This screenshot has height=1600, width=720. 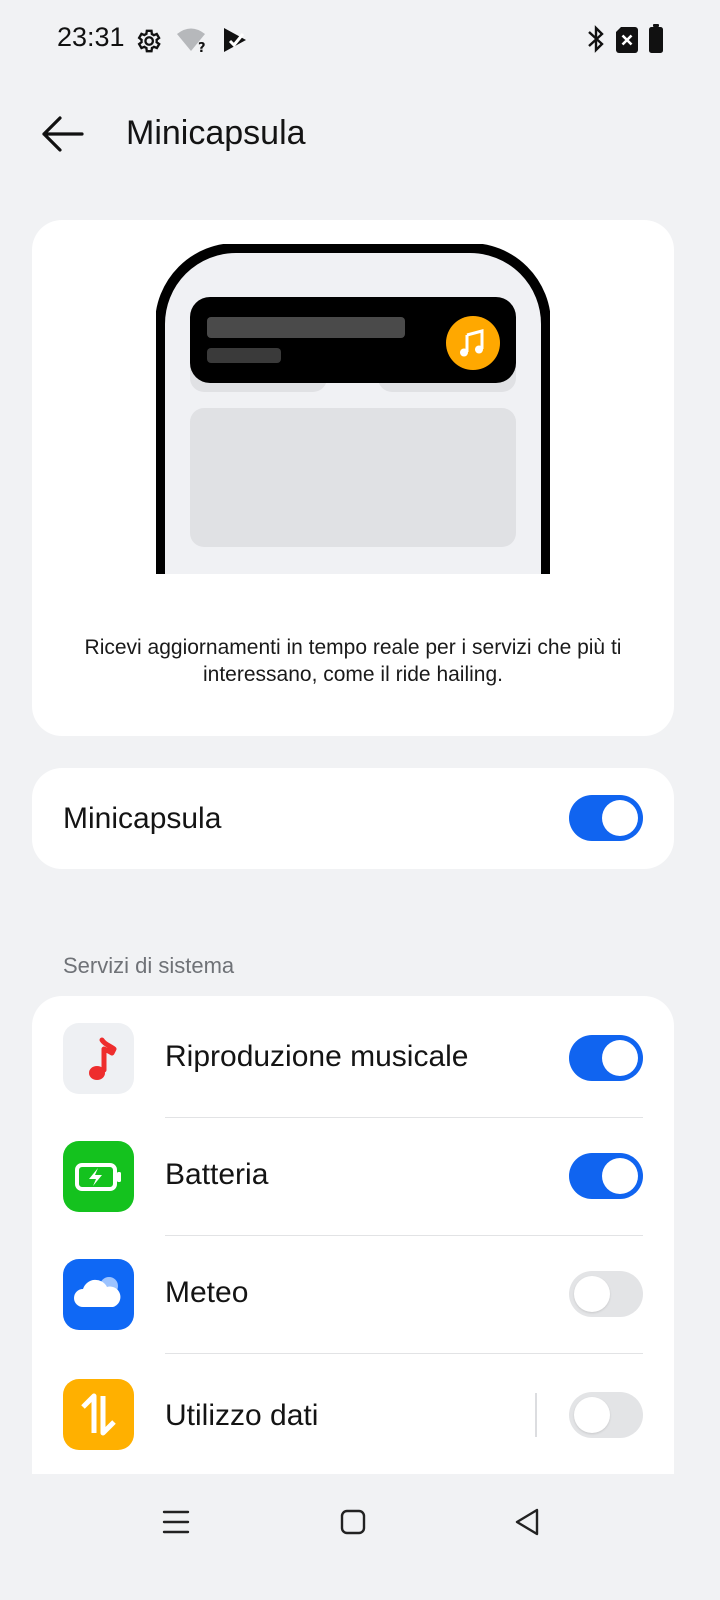 I want to click on bluetooth-icon, so click(x=596, y=39).